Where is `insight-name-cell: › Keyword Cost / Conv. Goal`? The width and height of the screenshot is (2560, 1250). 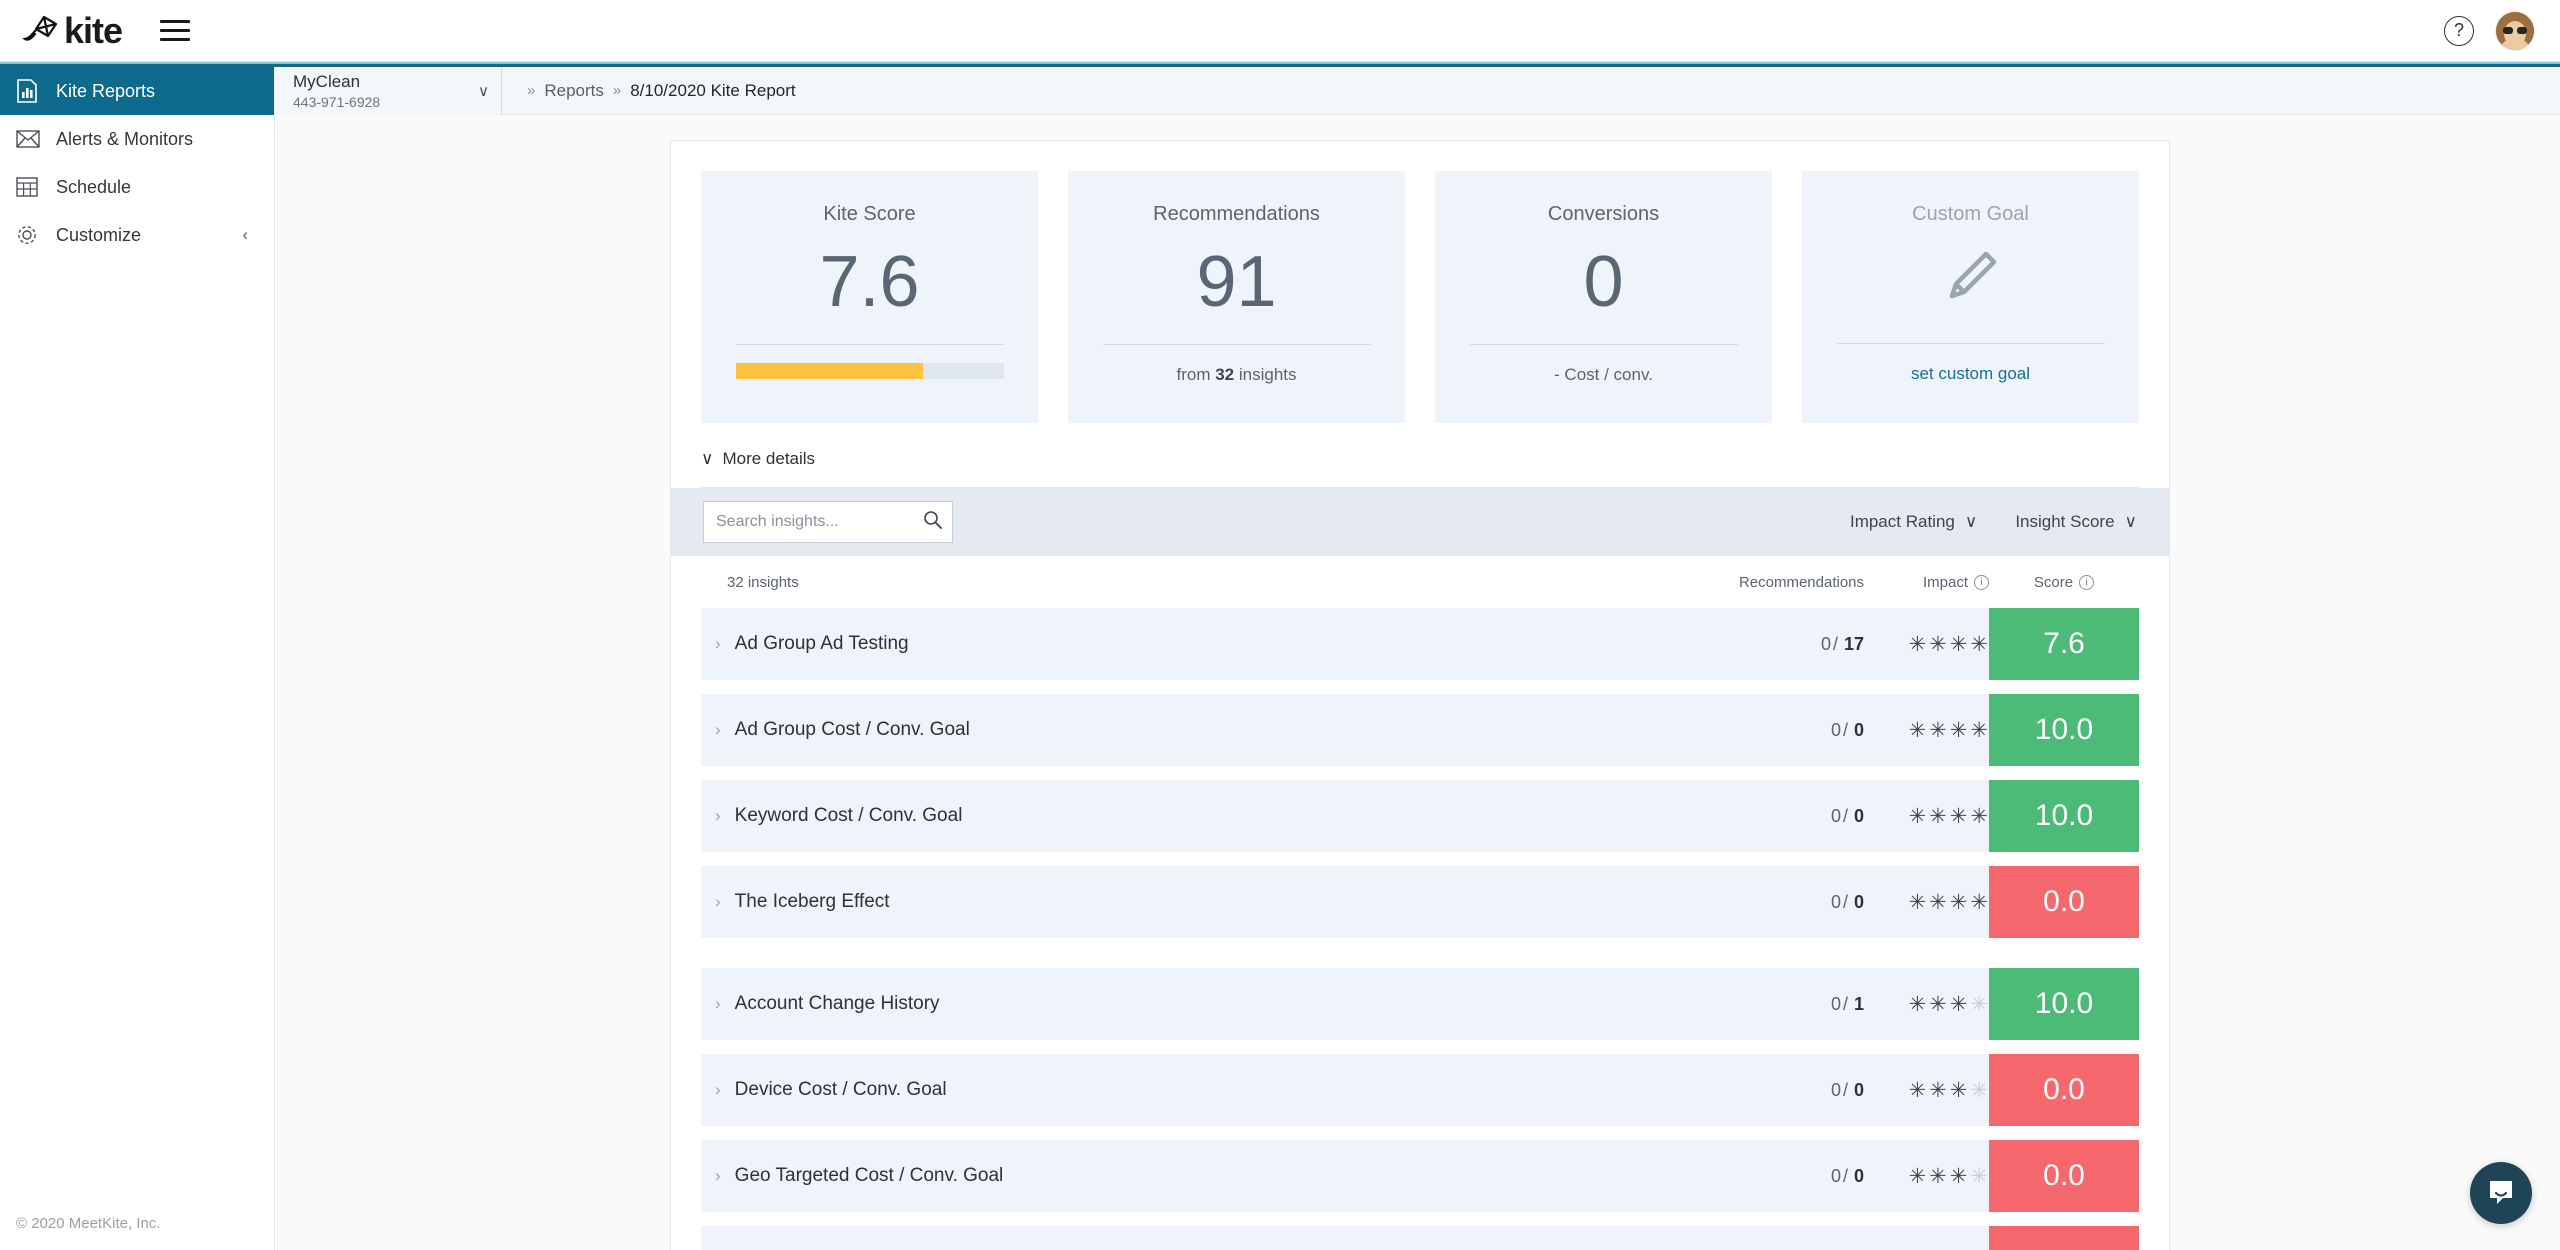 insight-name-cell: › Keyword Cost / Conv. Goal is located at coordinates (1177, 816).